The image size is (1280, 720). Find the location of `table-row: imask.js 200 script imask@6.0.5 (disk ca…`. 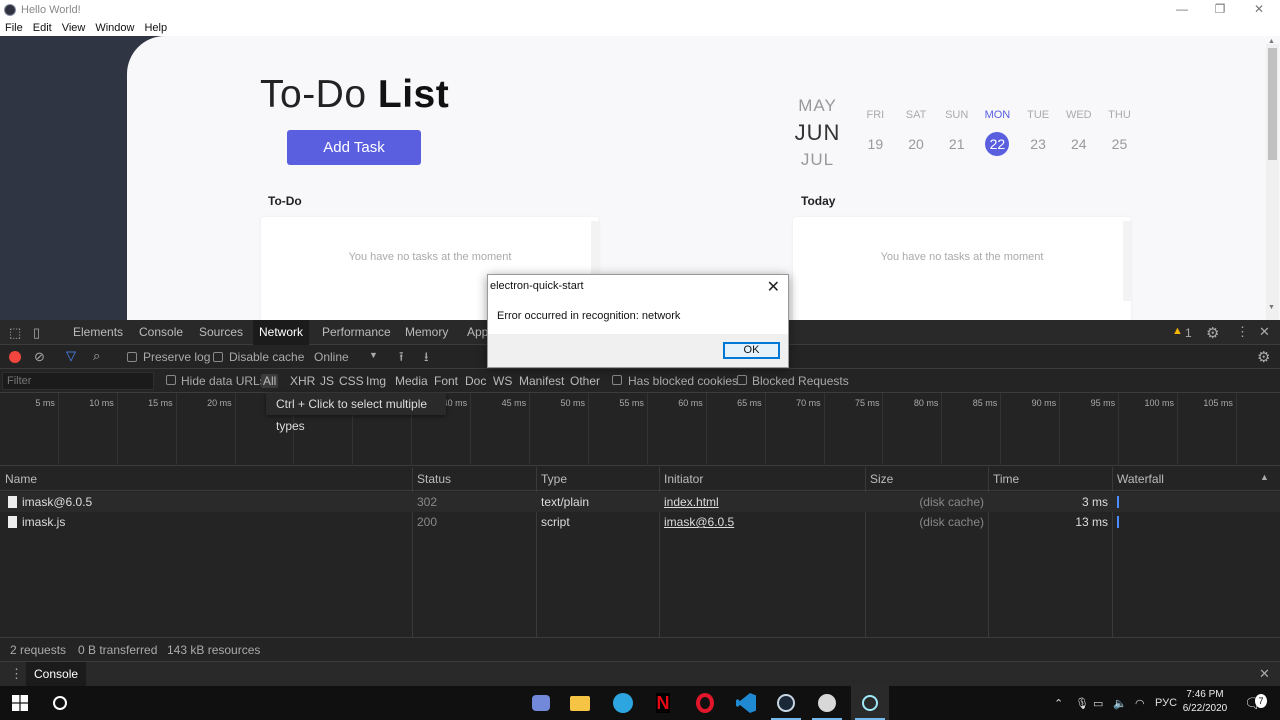

table-row: imask.js 200 script imask@6.0.5 (disk ca… is located at coordinates (640, 522).